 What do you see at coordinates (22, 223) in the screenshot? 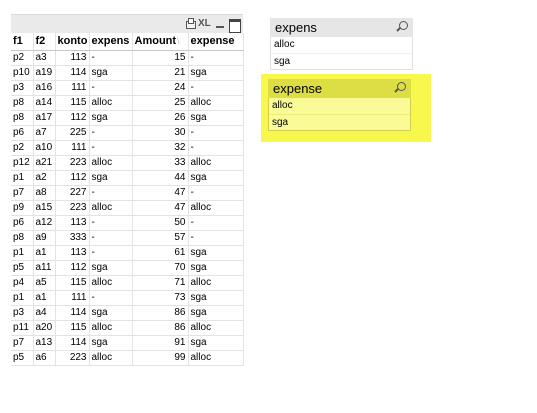
I see `table-cell: p6` at bounding box center [22, 223].